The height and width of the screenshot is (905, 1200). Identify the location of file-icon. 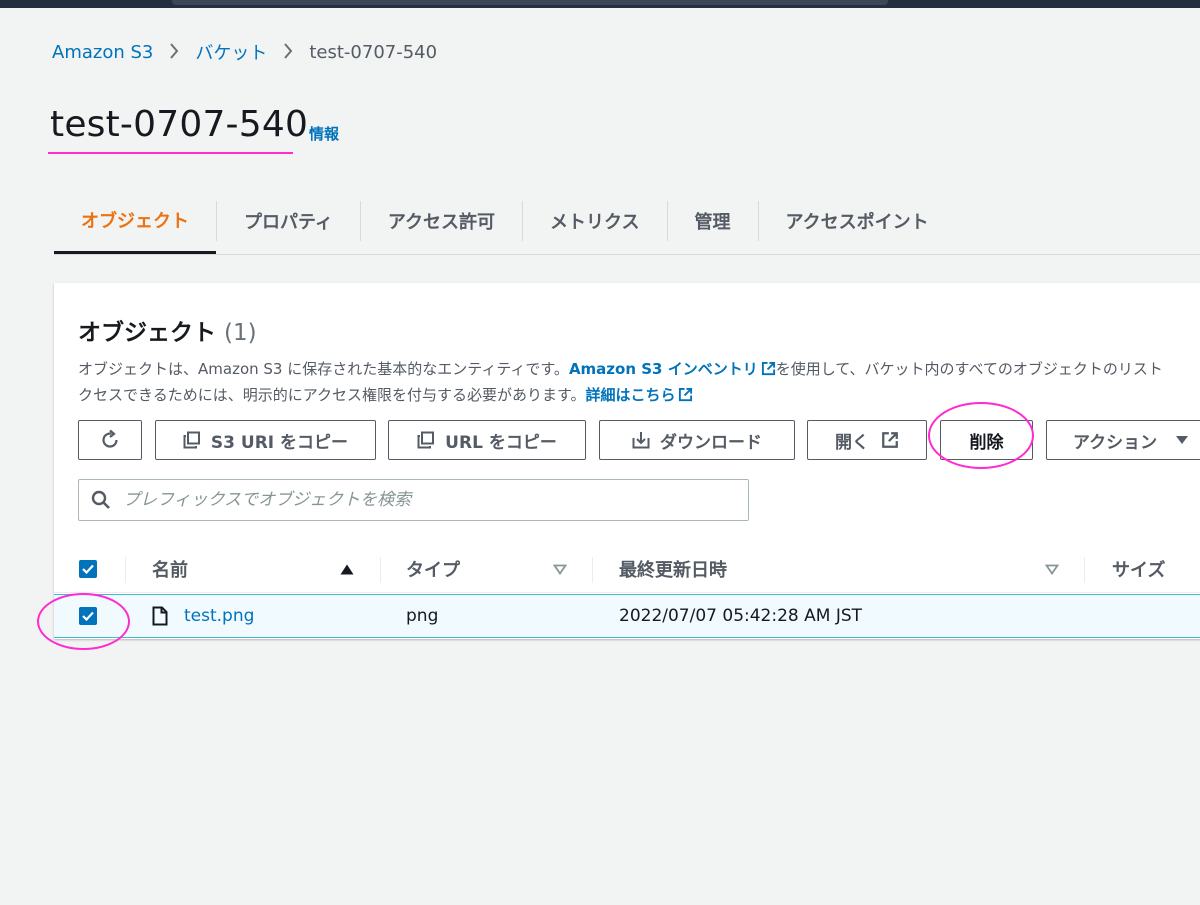
(160, 616).